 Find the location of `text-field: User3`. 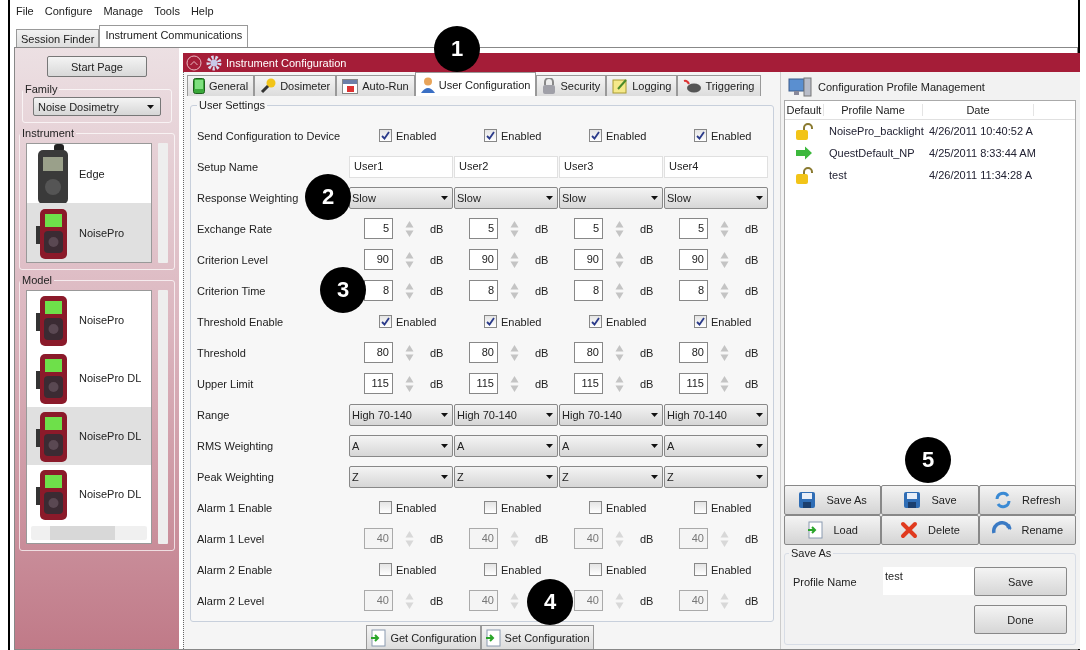

text-field: User3 is located at coordinates (611, 166).